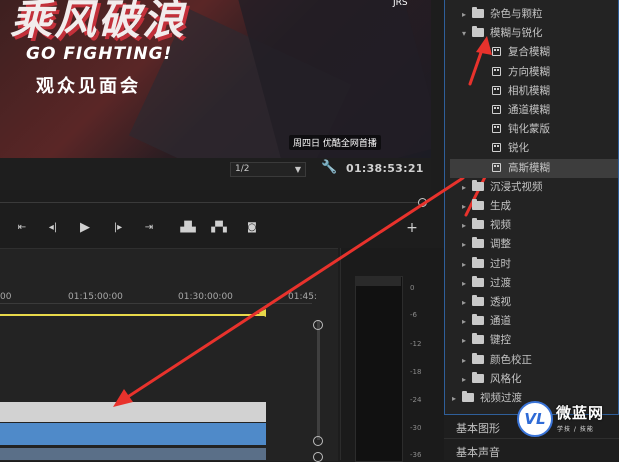  Describe the element at coordinates (318, 441) in the screenshot. I see `scroll-handle-bottom` at that location.